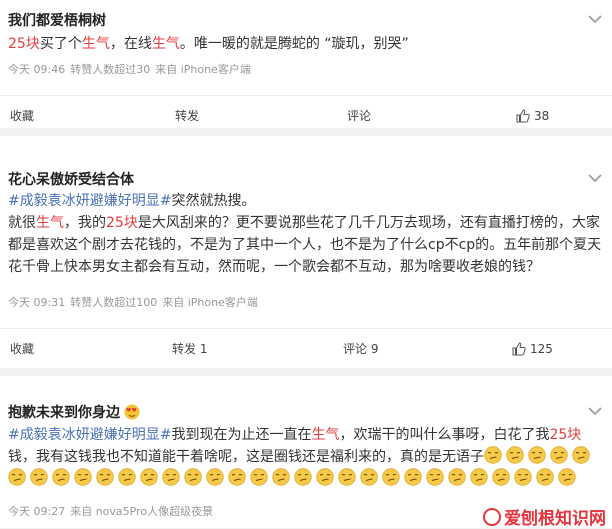 Image resolution: width=612 pixels, height=529 pixels. Describe the element at coordinates (114, 302) in the screenshot. I see `repost-count: 转赞人数超过100` at that location.